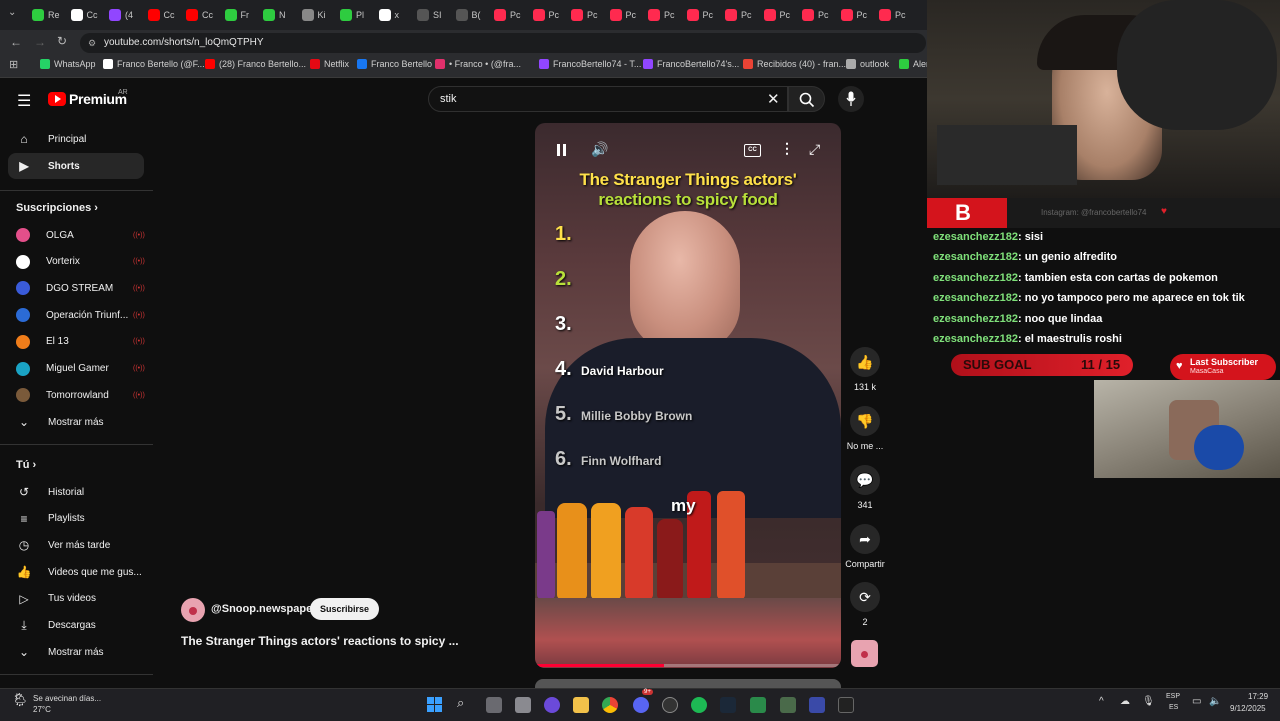 This screenshot has width=1280, height=721. What do you see at coordinates (435, 705) in the screenshot?
I see `start-icon` at bounding box center [435, 705].